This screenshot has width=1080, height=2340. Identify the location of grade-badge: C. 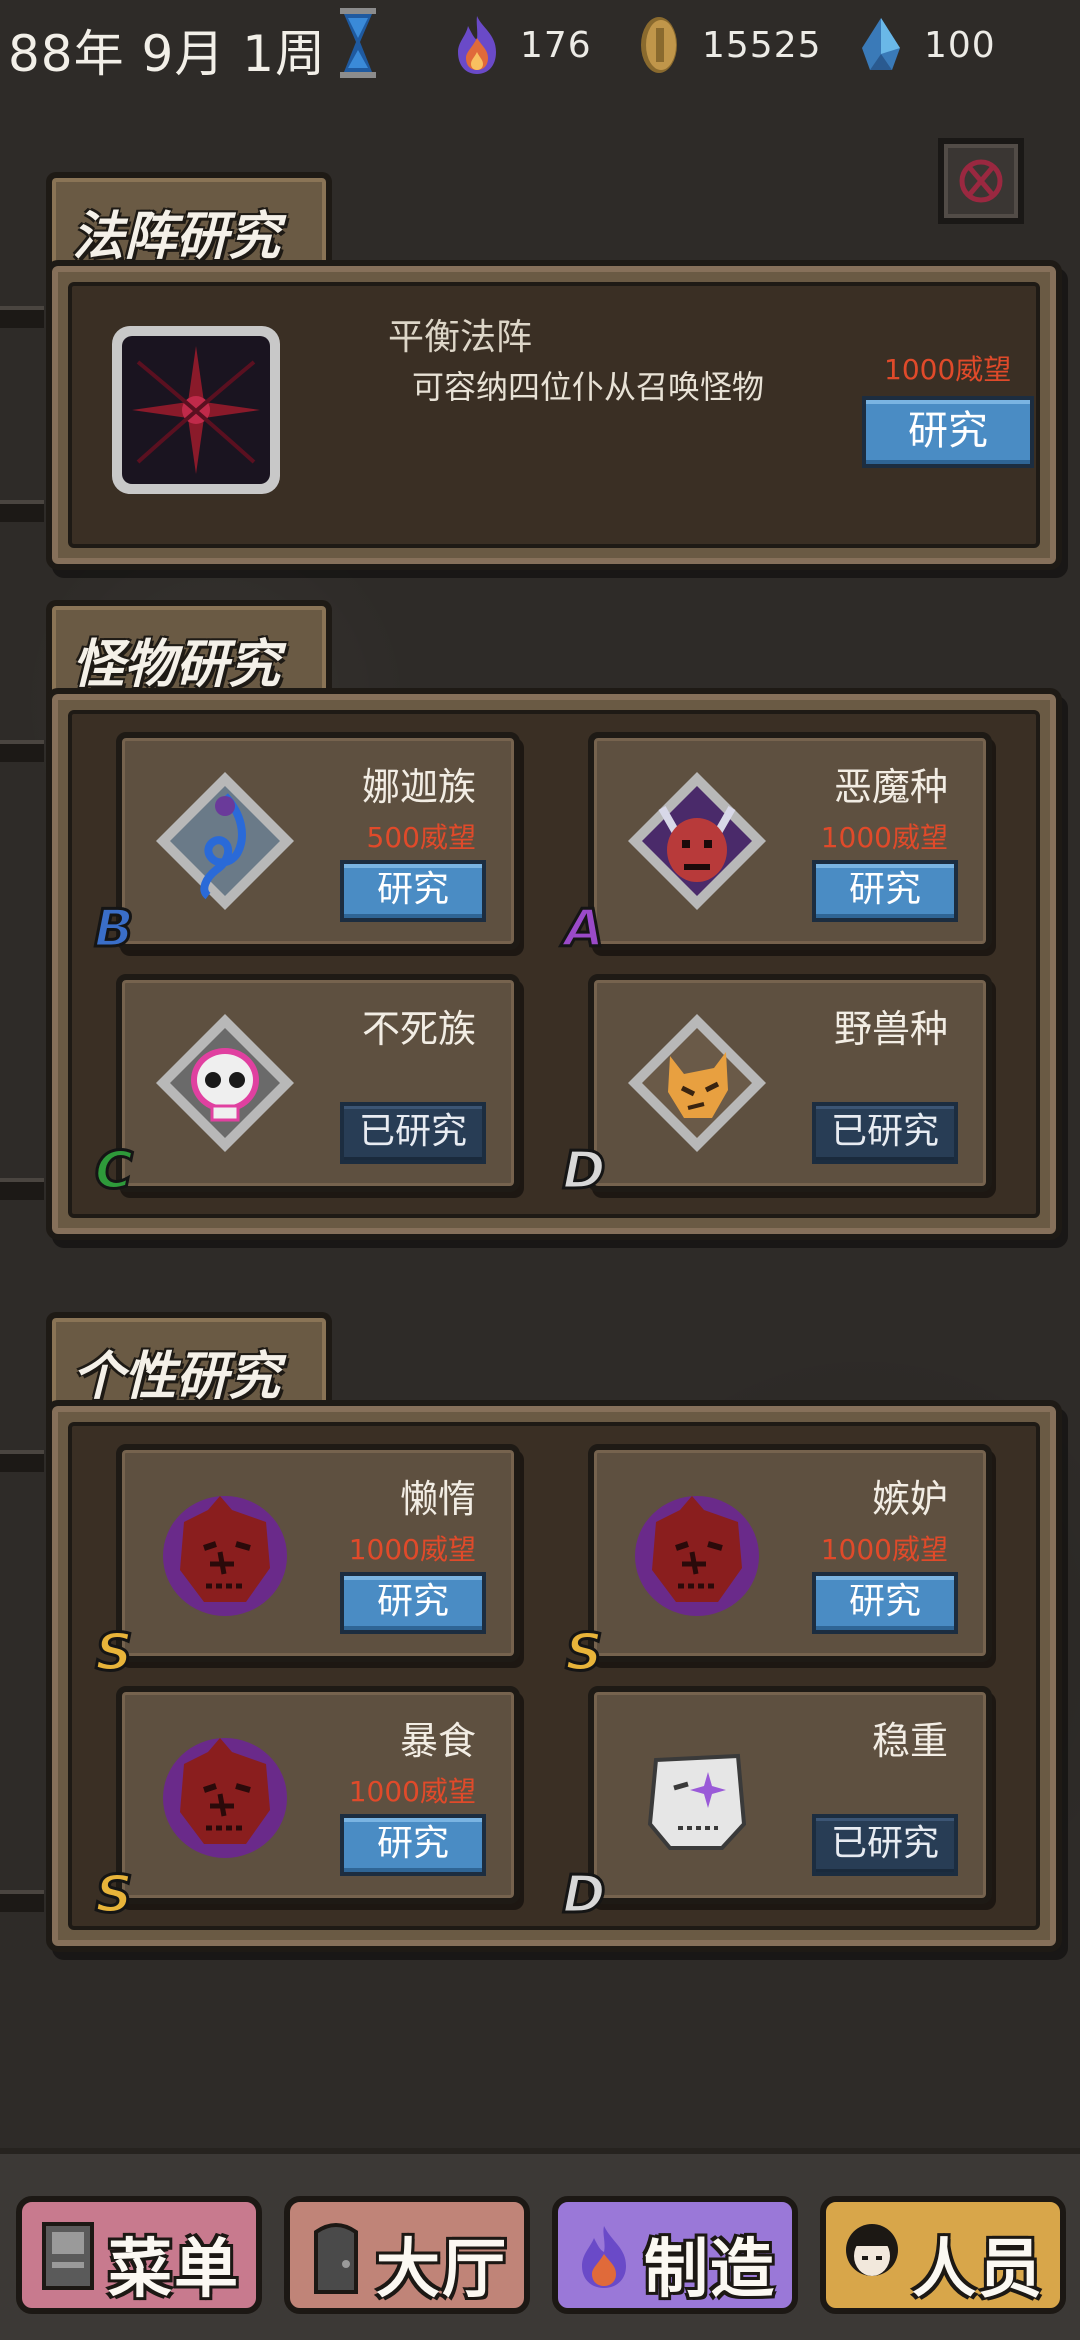
(113, 1171).